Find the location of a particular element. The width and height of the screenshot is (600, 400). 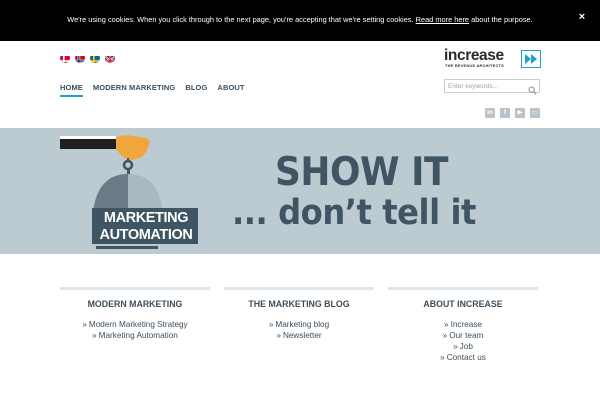

link-text: Contact us is located at coordinates (466, 357).